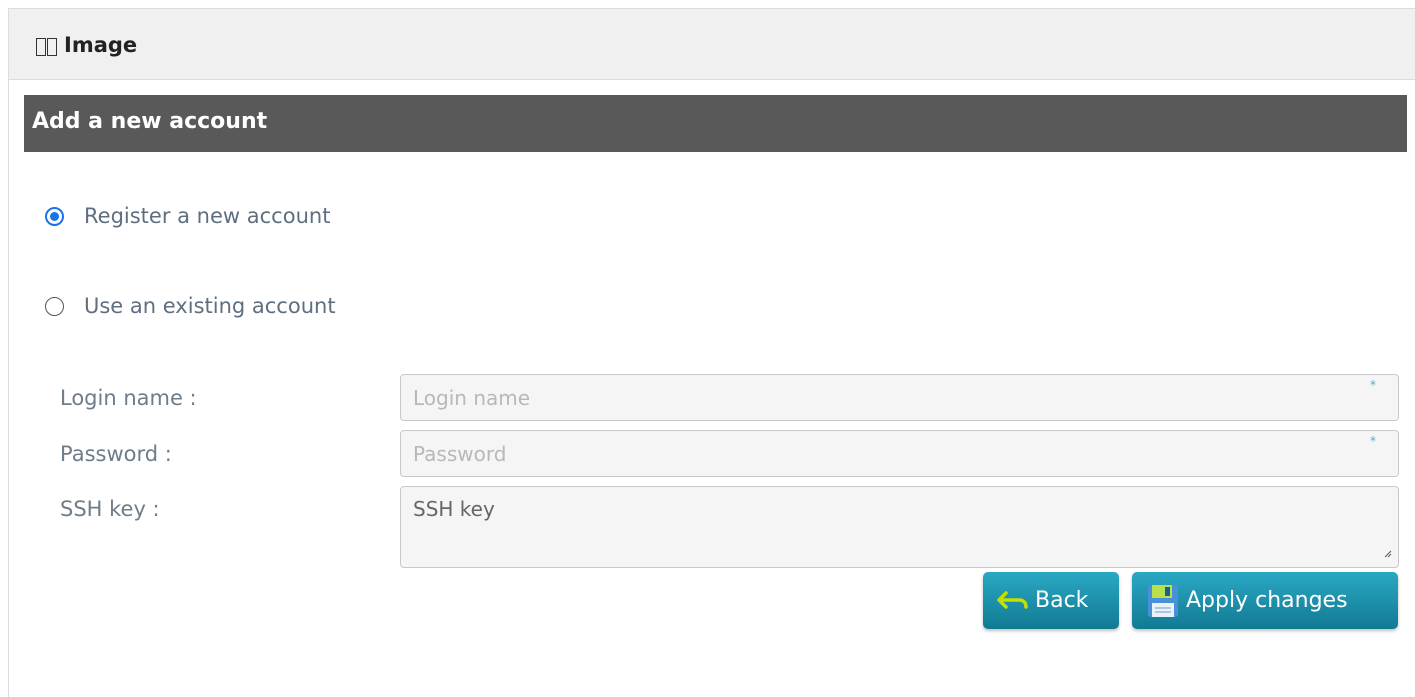  Describe the element at coordinates (1013, 601) in the screenshot. I see `back-arrow-icon` at that location.